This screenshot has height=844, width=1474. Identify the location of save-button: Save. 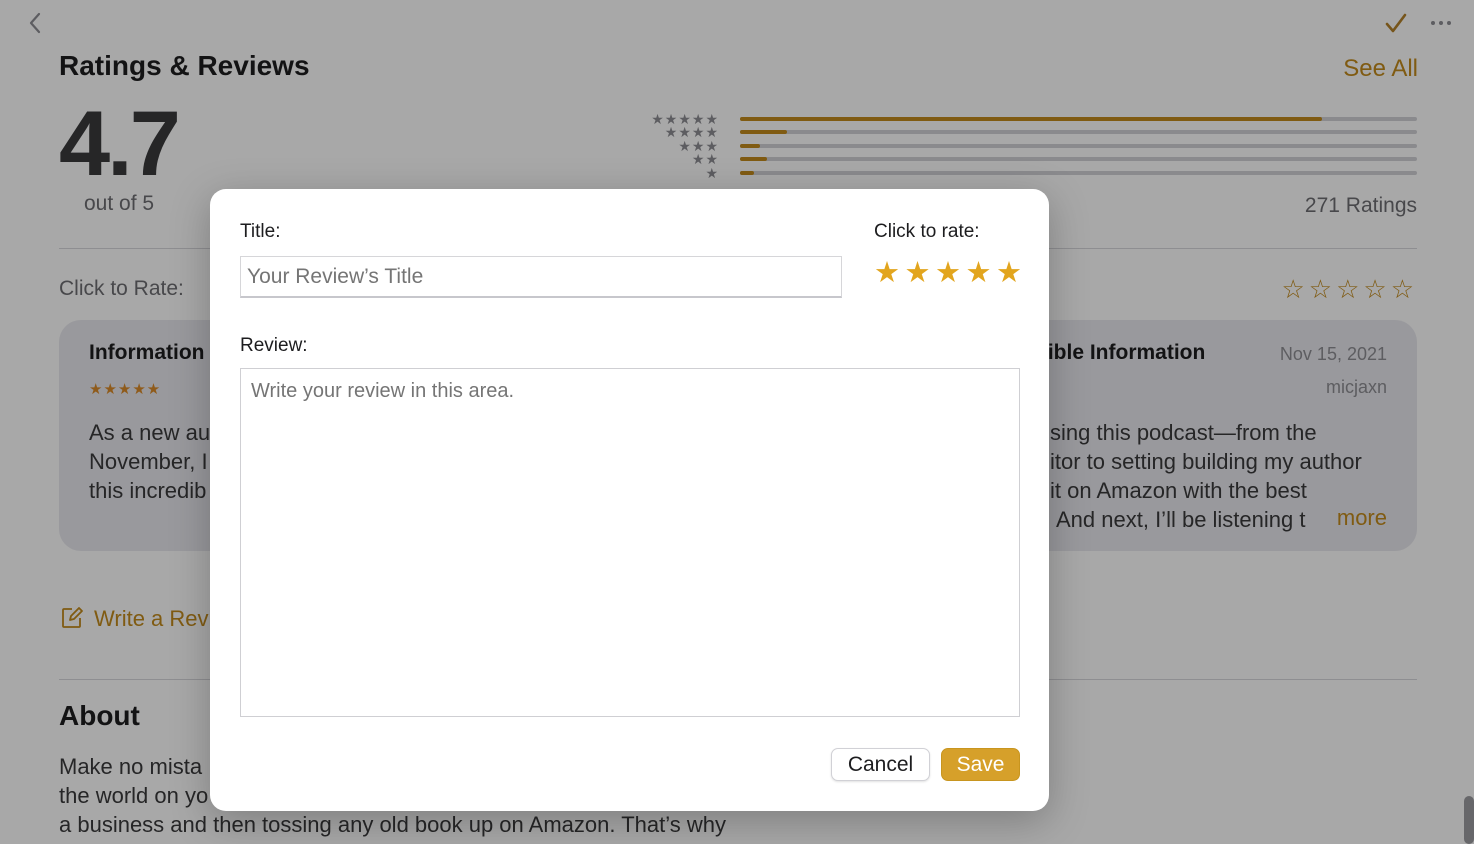
(980, 764).